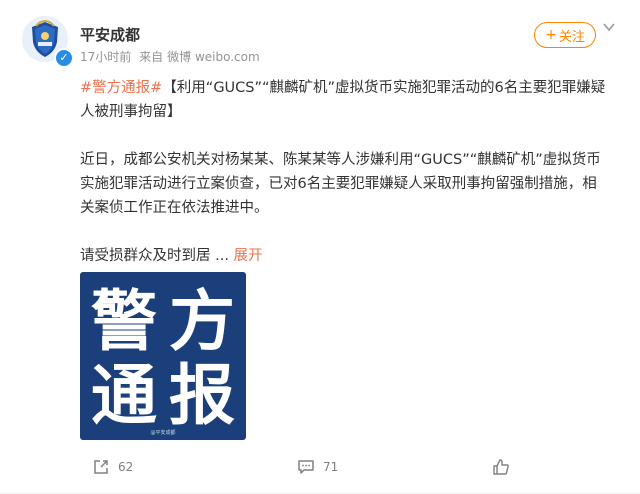 This screenshot has height=494, width=640. I want to click on post-meta: 17小时前 来自 微博 weibo.com, so click(172, 56).